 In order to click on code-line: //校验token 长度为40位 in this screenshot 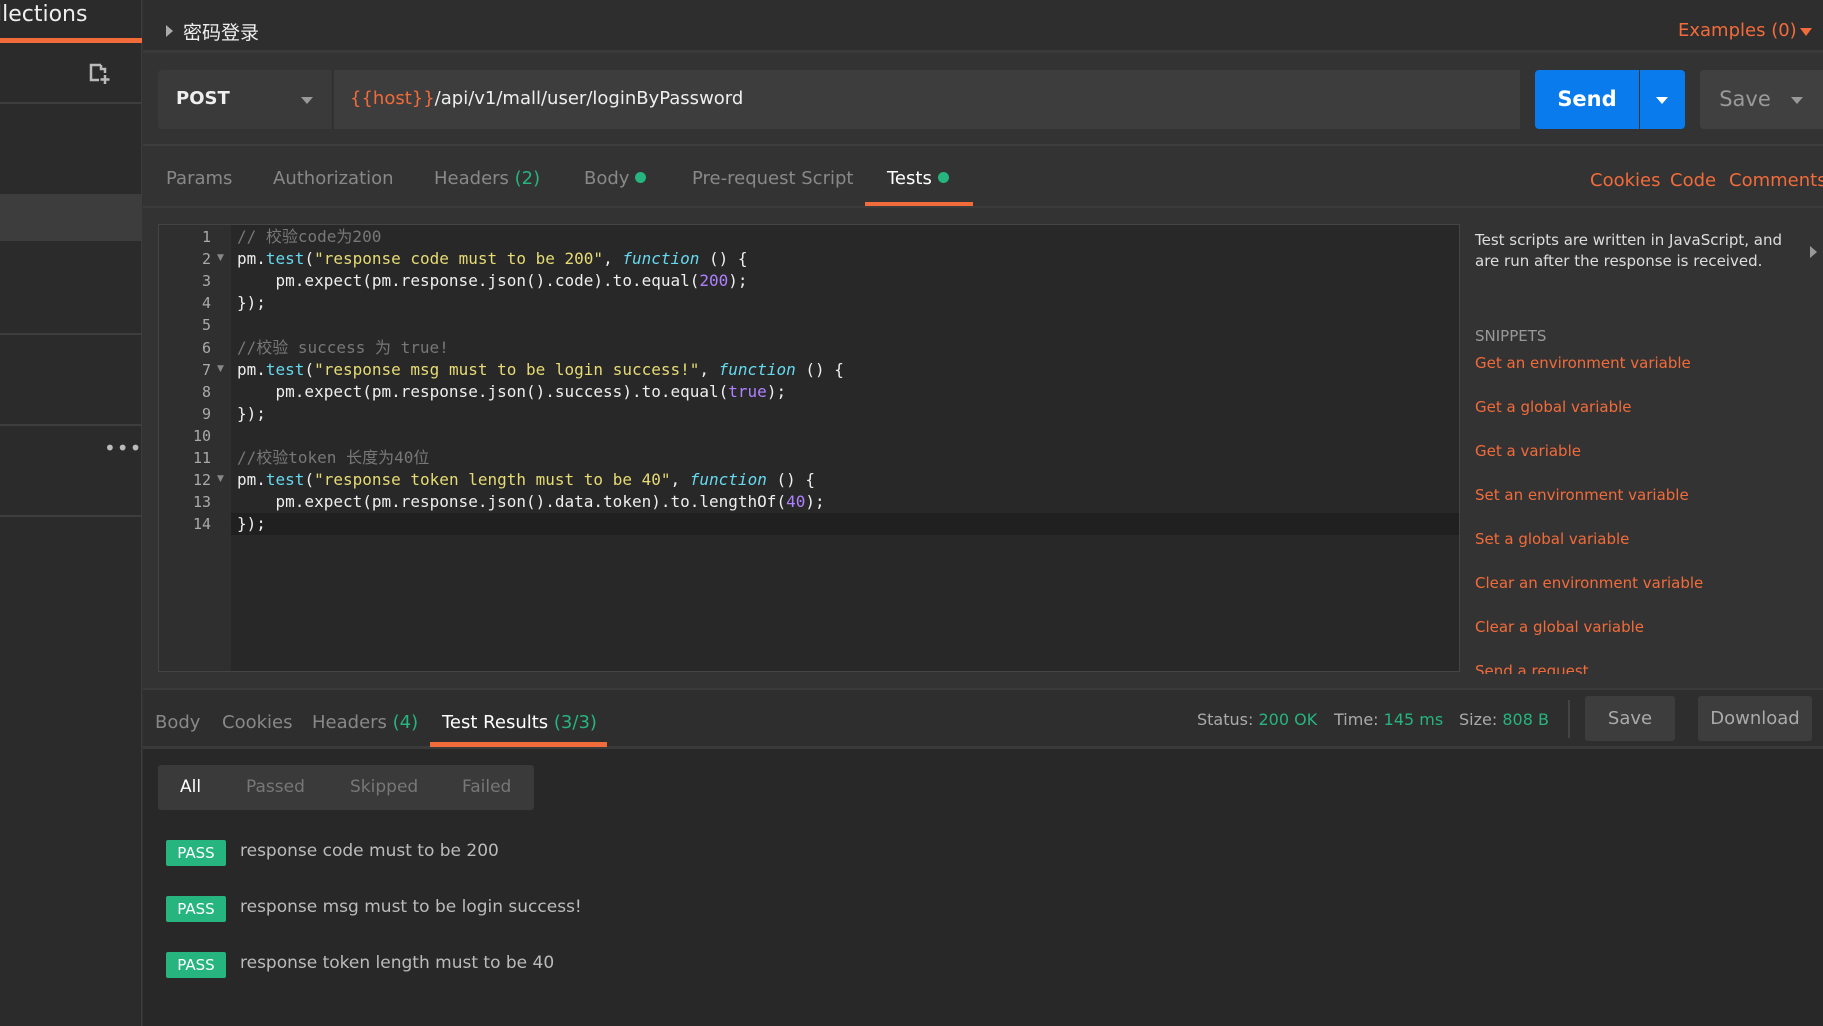, I will do `click(333, 458)`.